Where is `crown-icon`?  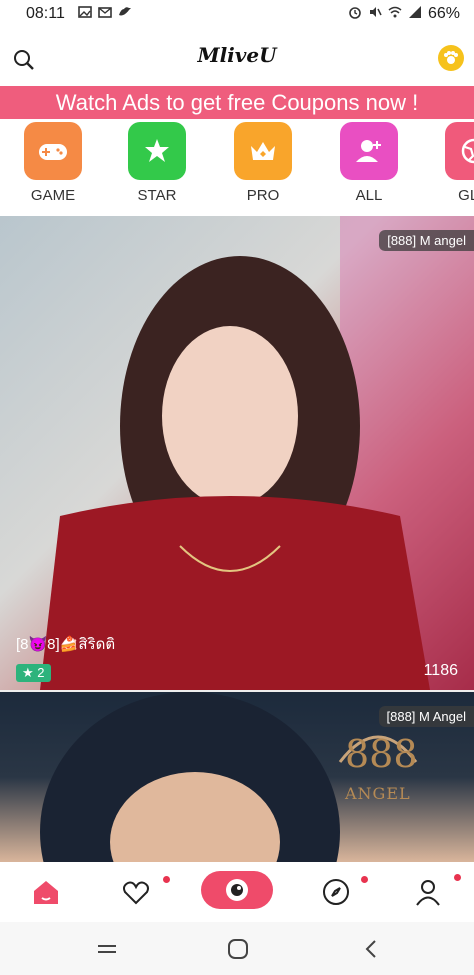 crown-icon is located at coordinates (263, 151).